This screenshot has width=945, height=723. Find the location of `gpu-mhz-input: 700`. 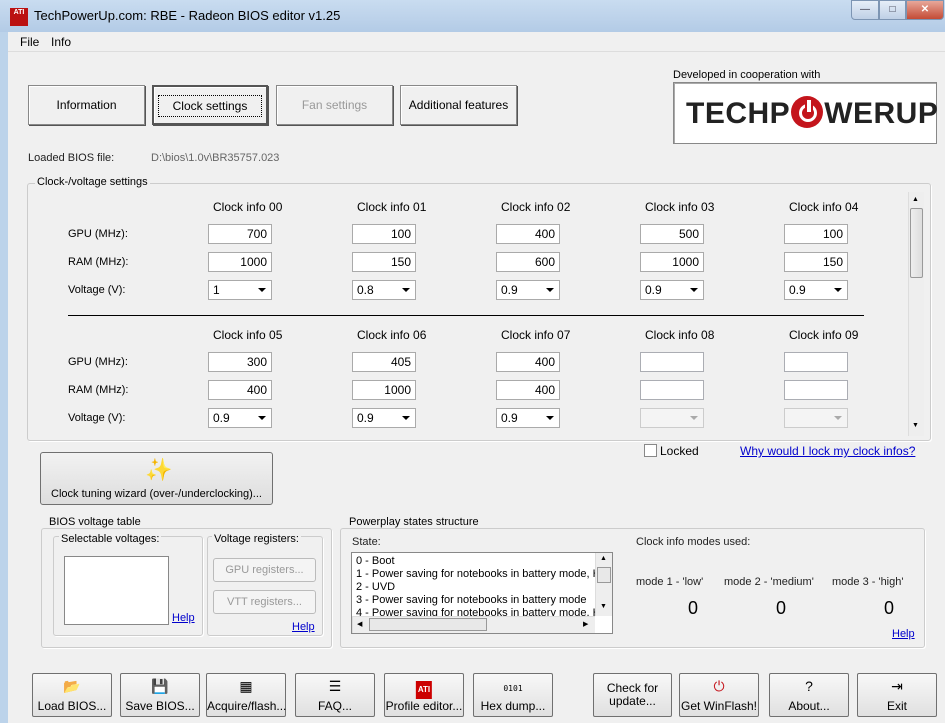

gpu-mhz-input: 700 is located at coordinates (240, 234).